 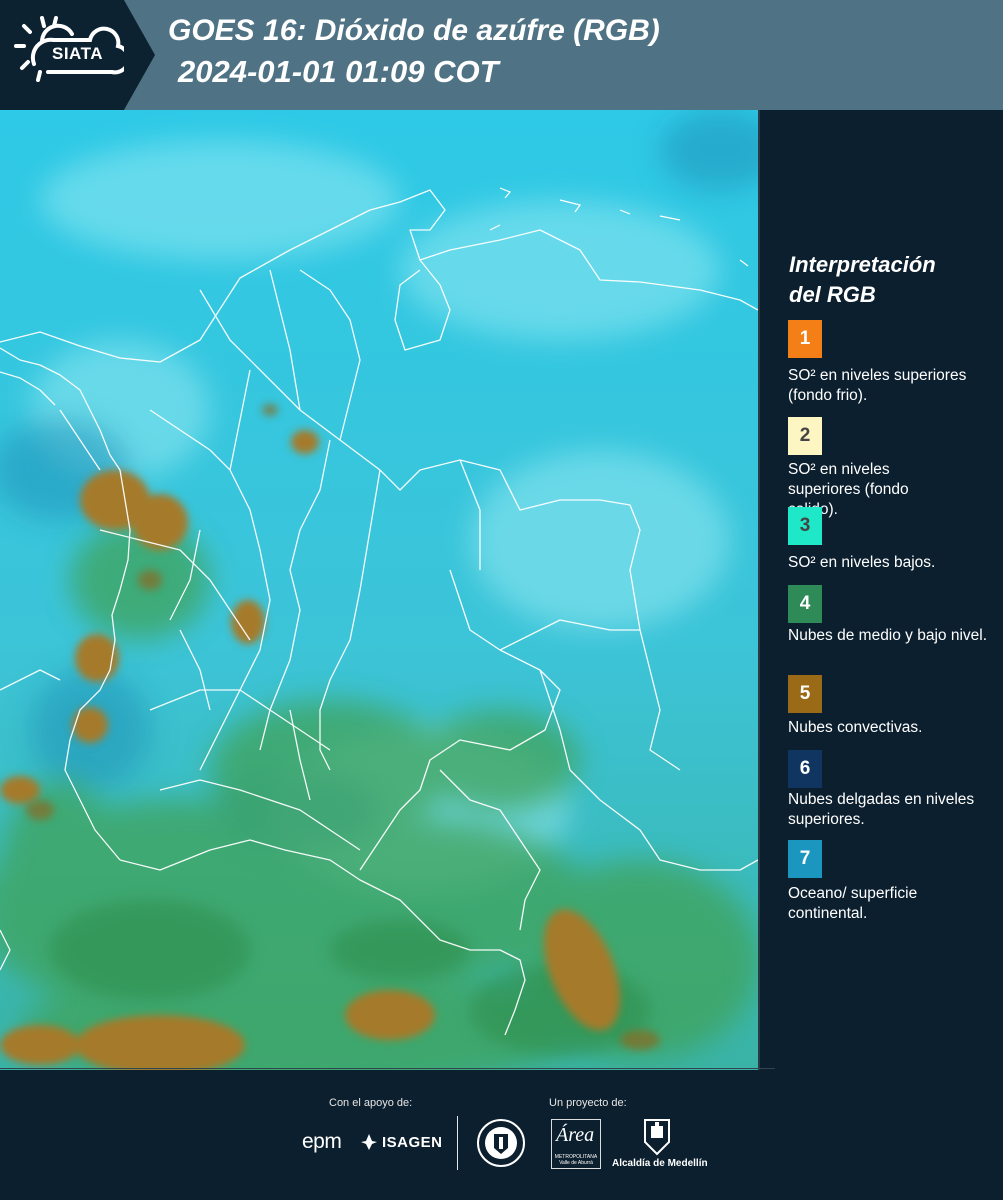 I want to click on logo-text: SIATA, so click(x=77, y=53).